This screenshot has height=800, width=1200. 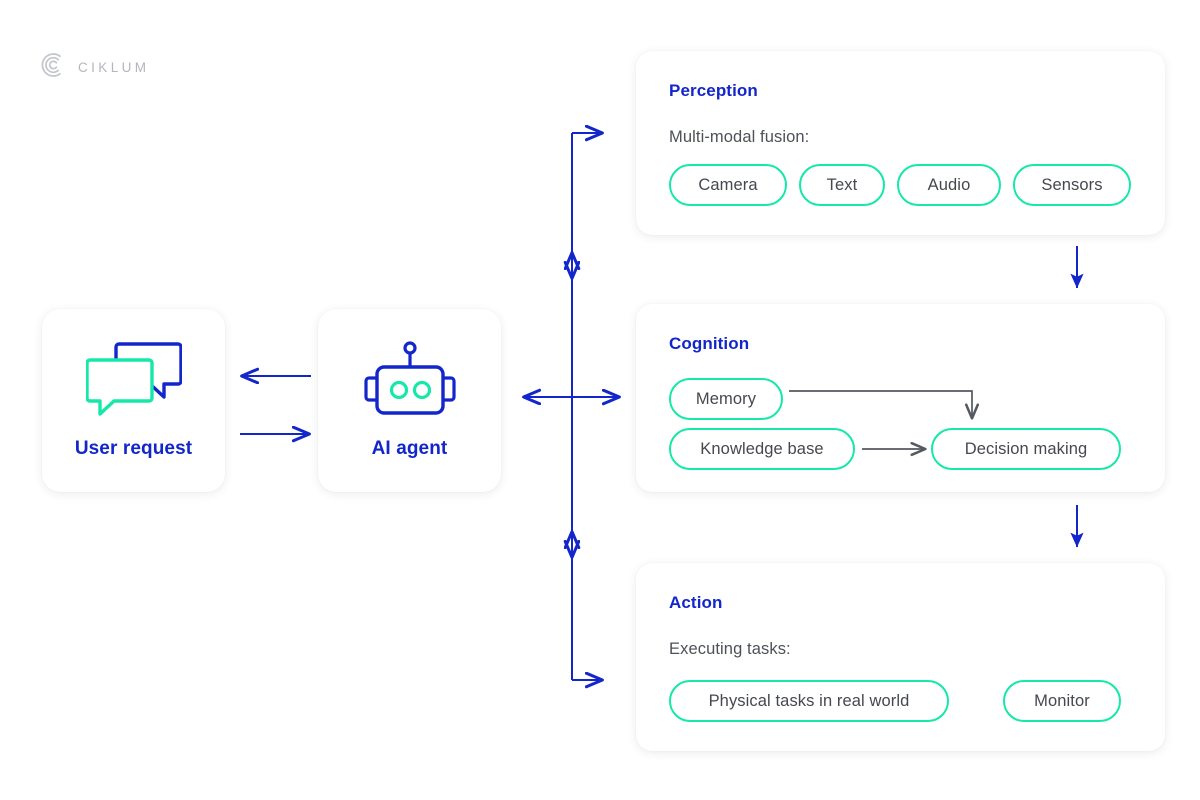 I want to click on pill-audio: Audio, so click(x=949, y=185).